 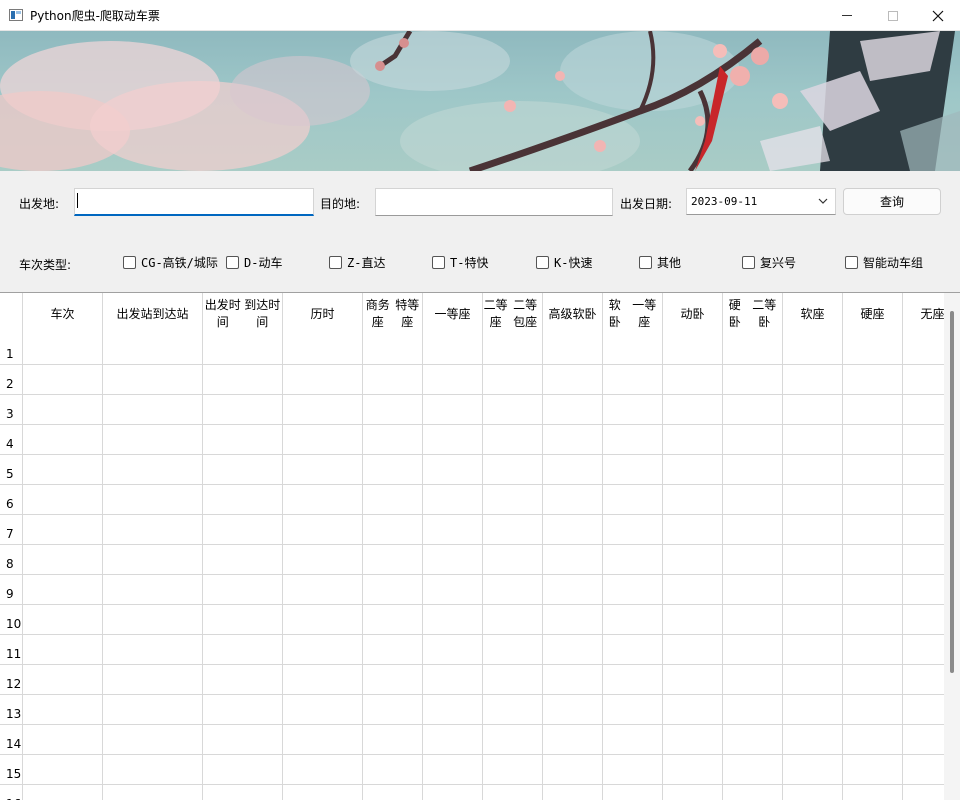 What do you see at coordinates (11, 590) in the screenshot?
I see `row-number: 9` at bounding box center [11, 590].